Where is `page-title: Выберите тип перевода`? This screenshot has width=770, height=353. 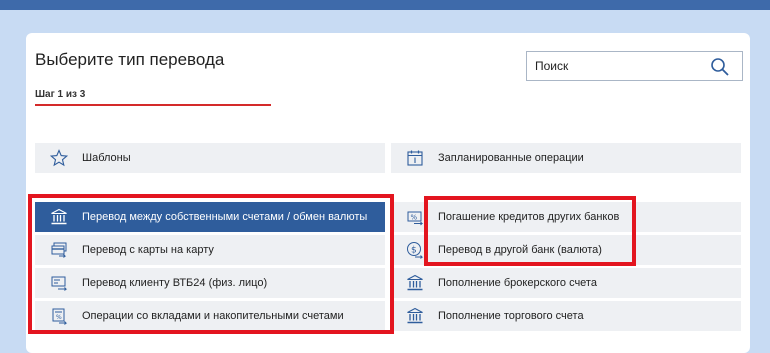
page-title: Выберите тип перевода is located at coordinates (130, 59).